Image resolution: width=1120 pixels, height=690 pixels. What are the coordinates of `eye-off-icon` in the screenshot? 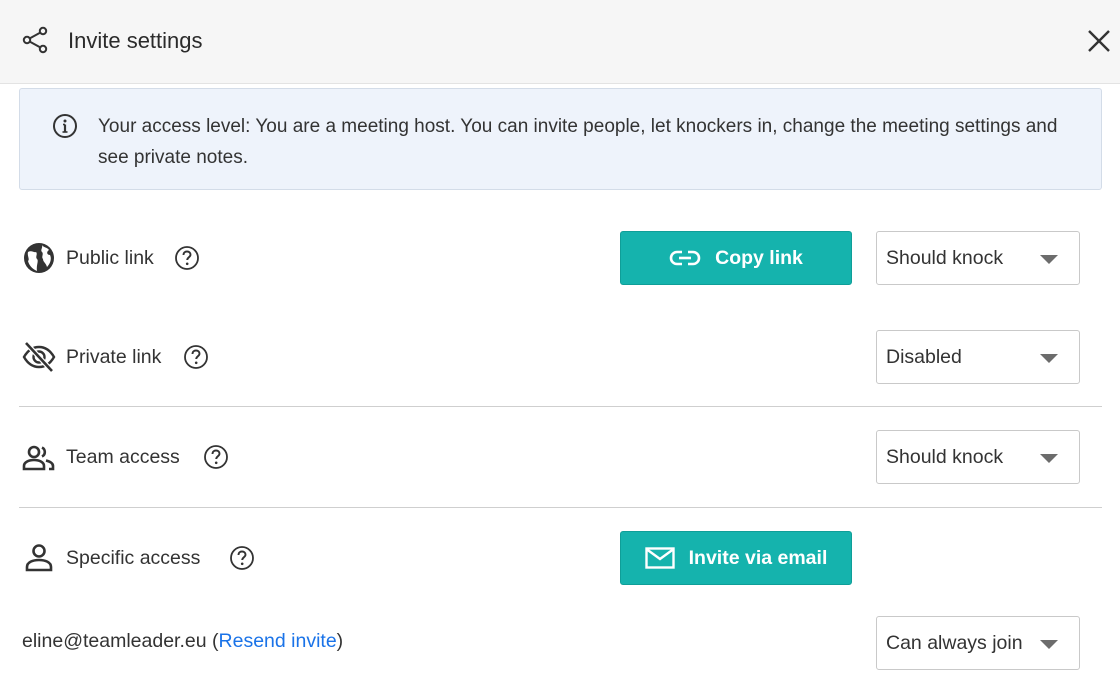 It's located at (39, 357).